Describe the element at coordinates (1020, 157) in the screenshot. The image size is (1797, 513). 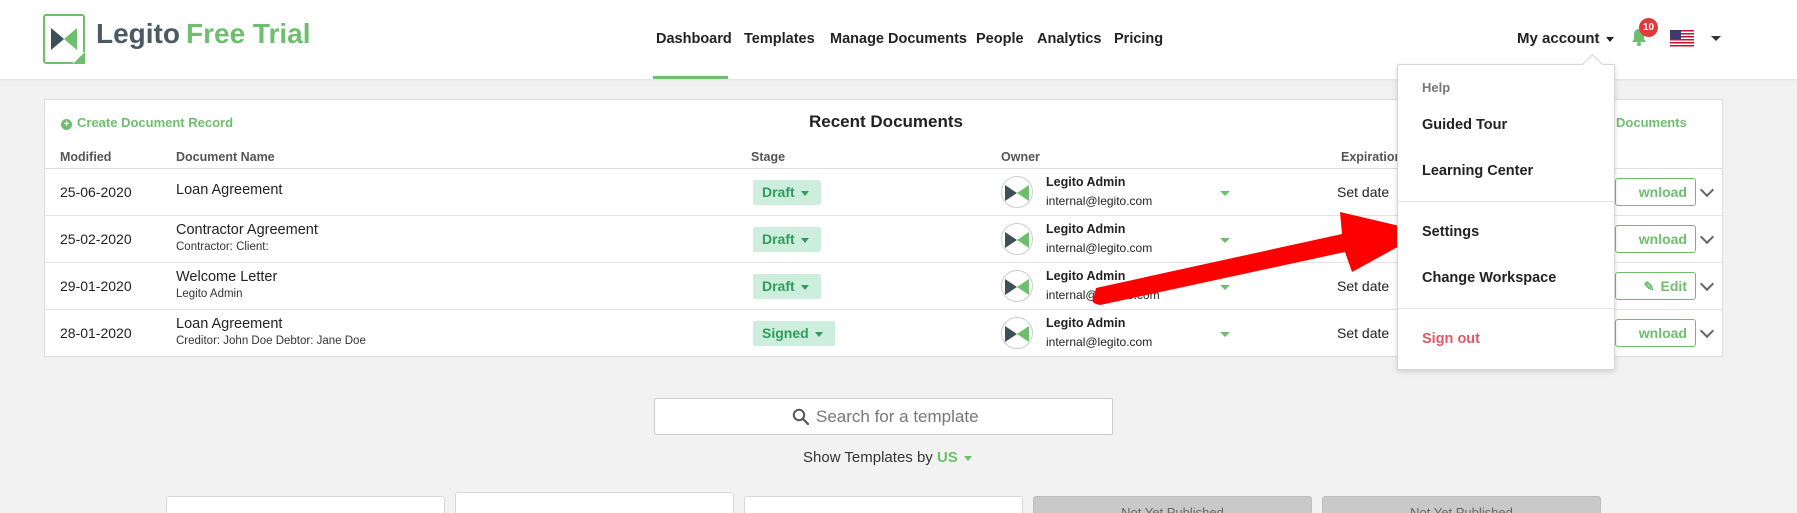
I see `column-owner: Owner` at that location.